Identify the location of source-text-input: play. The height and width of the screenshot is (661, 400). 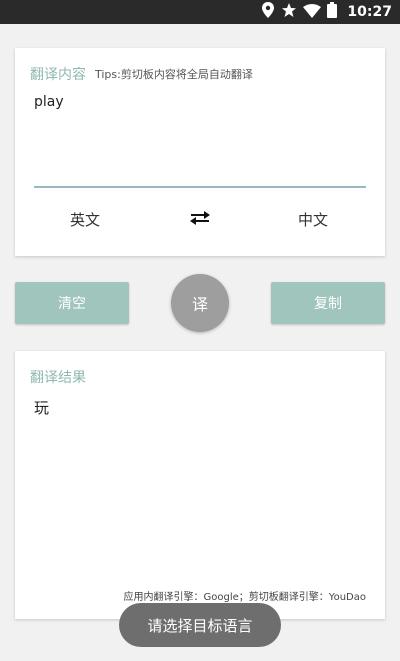
(49, 102).